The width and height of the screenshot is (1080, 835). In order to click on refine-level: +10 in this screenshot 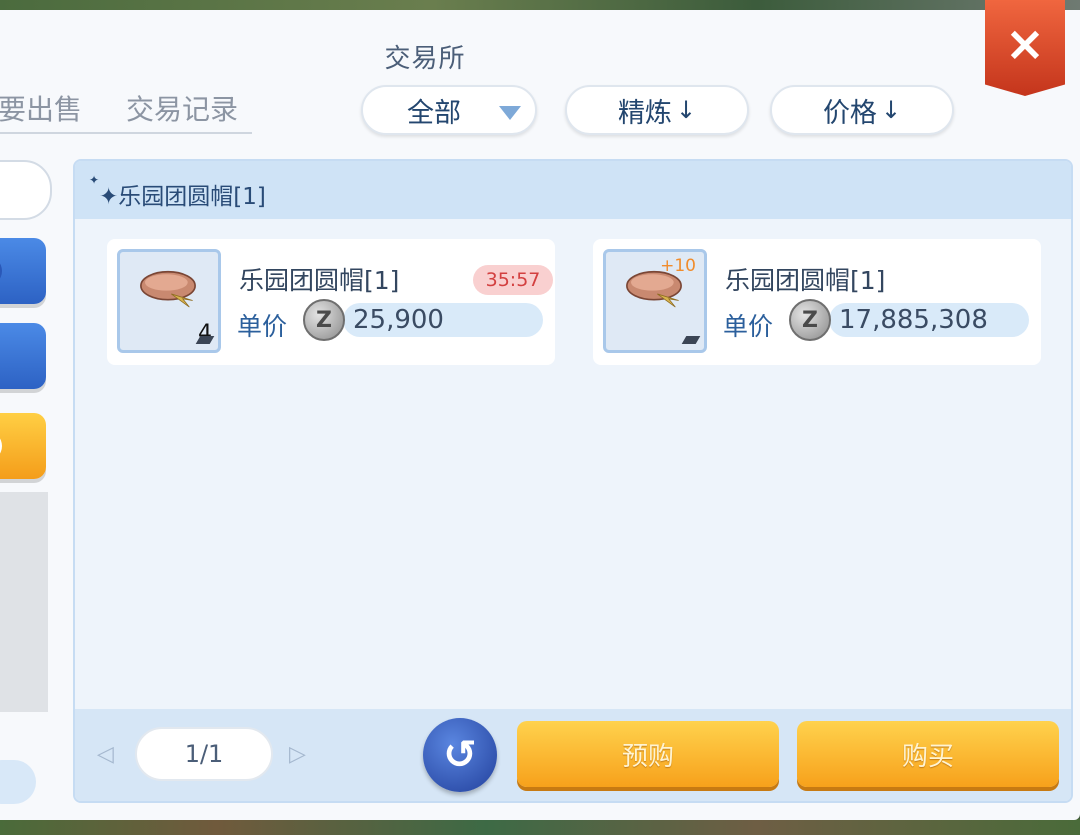, I will do `click(678, 266)`.